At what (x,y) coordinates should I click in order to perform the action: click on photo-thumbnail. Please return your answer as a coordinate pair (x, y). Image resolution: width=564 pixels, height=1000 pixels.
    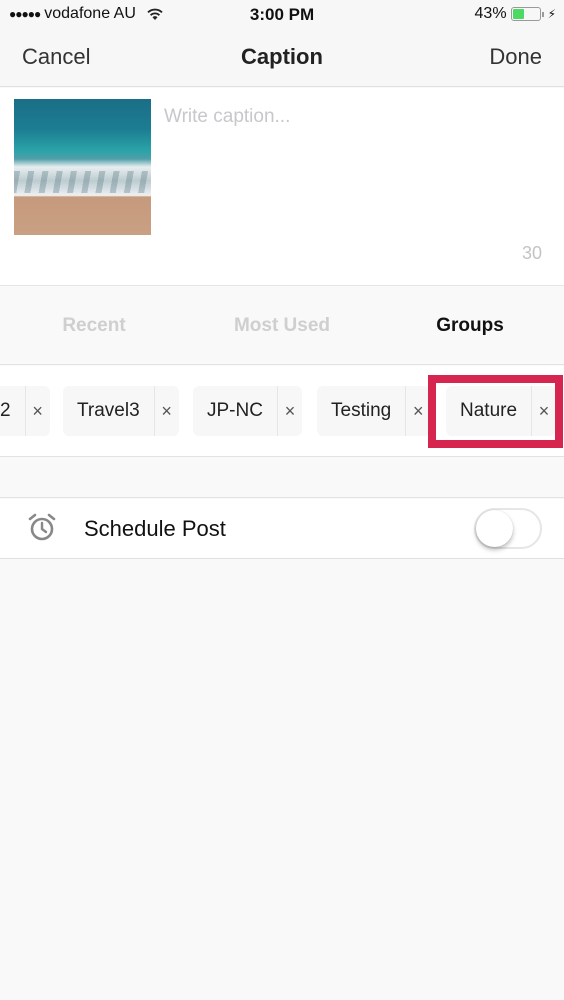
    Looking at the image, I should click on (82, 167).